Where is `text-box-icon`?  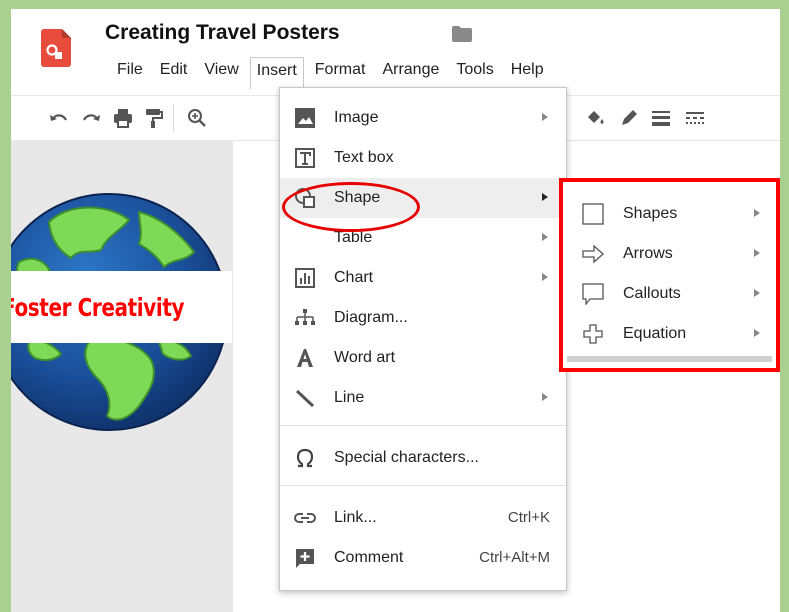
text-box-icon is located at coordinates (305, 158).